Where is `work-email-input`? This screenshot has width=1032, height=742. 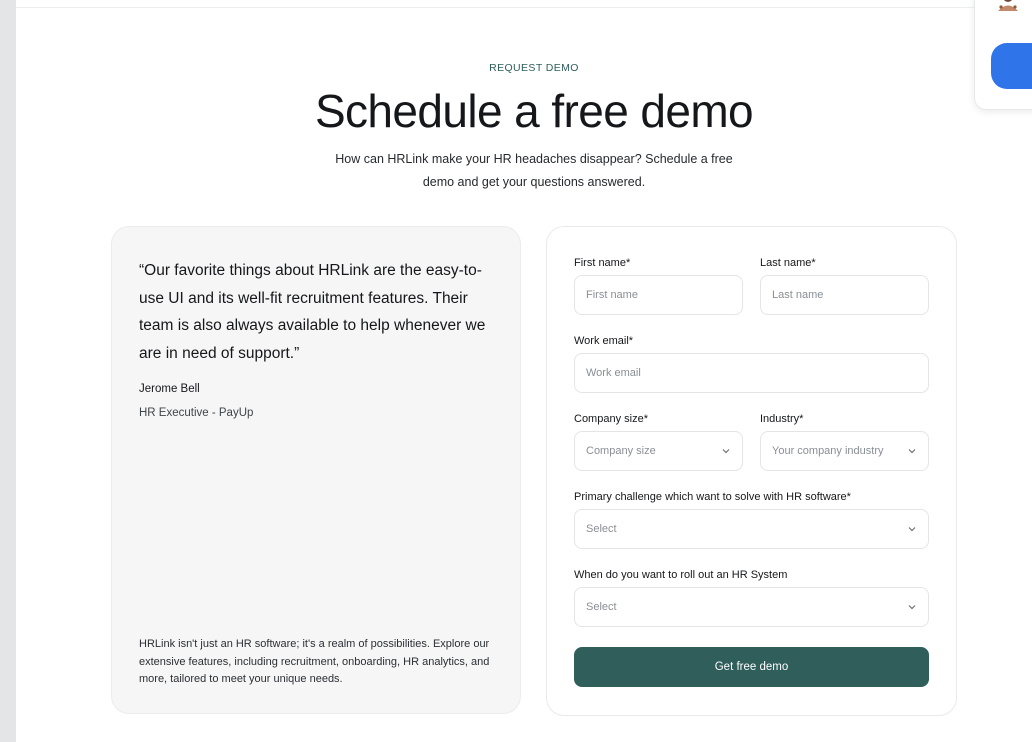 work-email-input is located at coordinates (751, 373).